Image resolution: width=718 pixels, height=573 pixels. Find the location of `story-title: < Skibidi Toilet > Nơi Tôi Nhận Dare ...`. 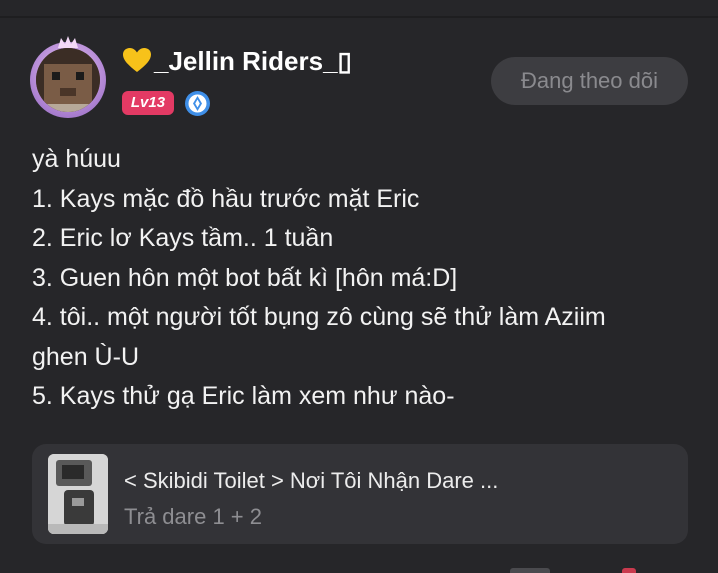

story-title: < Skibidi Toilet > Nơi Tôi Nhận Dare ... is located at coordinates (311, 480).